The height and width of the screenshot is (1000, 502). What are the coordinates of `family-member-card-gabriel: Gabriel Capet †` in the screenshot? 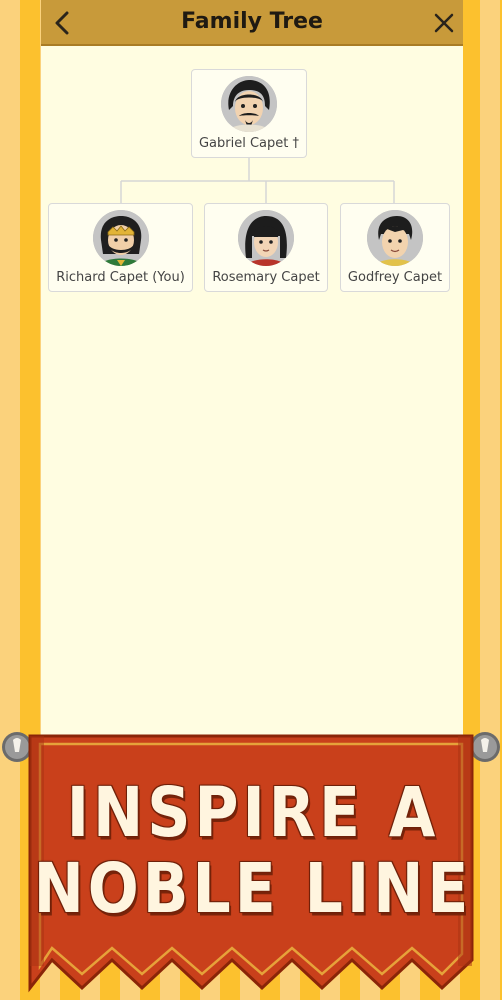 It's located at (249, 113).